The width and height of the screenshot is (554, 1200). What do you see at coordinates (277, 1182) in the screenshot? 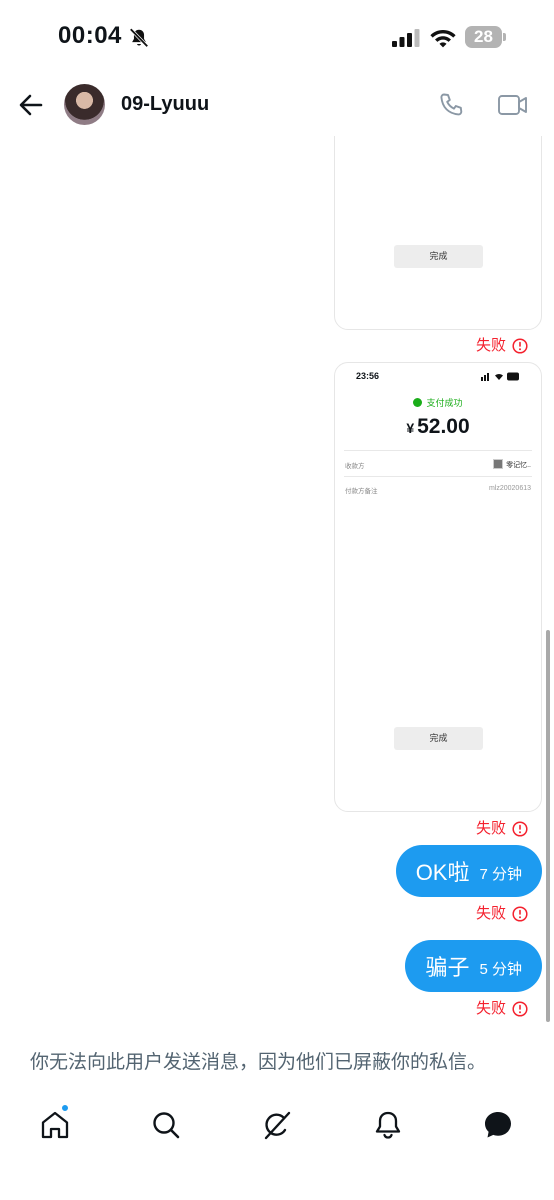
I see `home-indicator` at bounding box center [277, 1182].